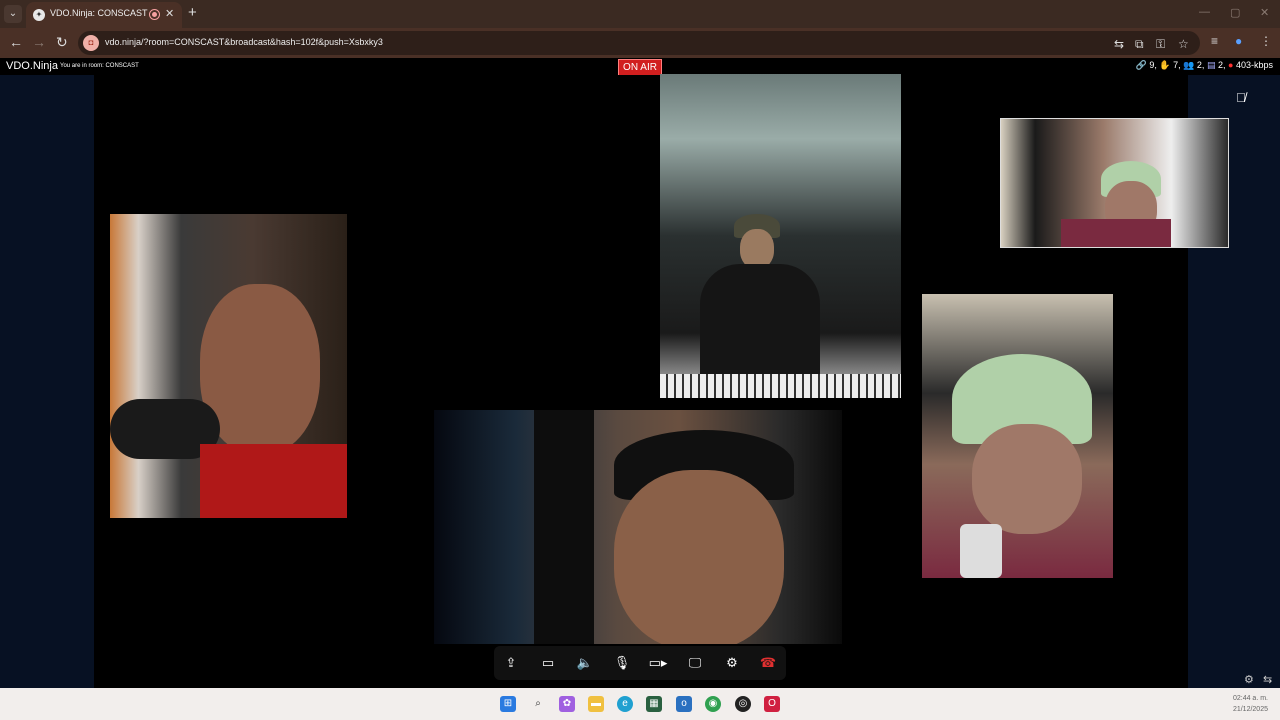 The width and height of the screenshot is (1280, 720). What do you see at coordinates (596, 704) in the screenshot?
I see `file-explorer-icon: ▬` at bounding box center [596, 704].